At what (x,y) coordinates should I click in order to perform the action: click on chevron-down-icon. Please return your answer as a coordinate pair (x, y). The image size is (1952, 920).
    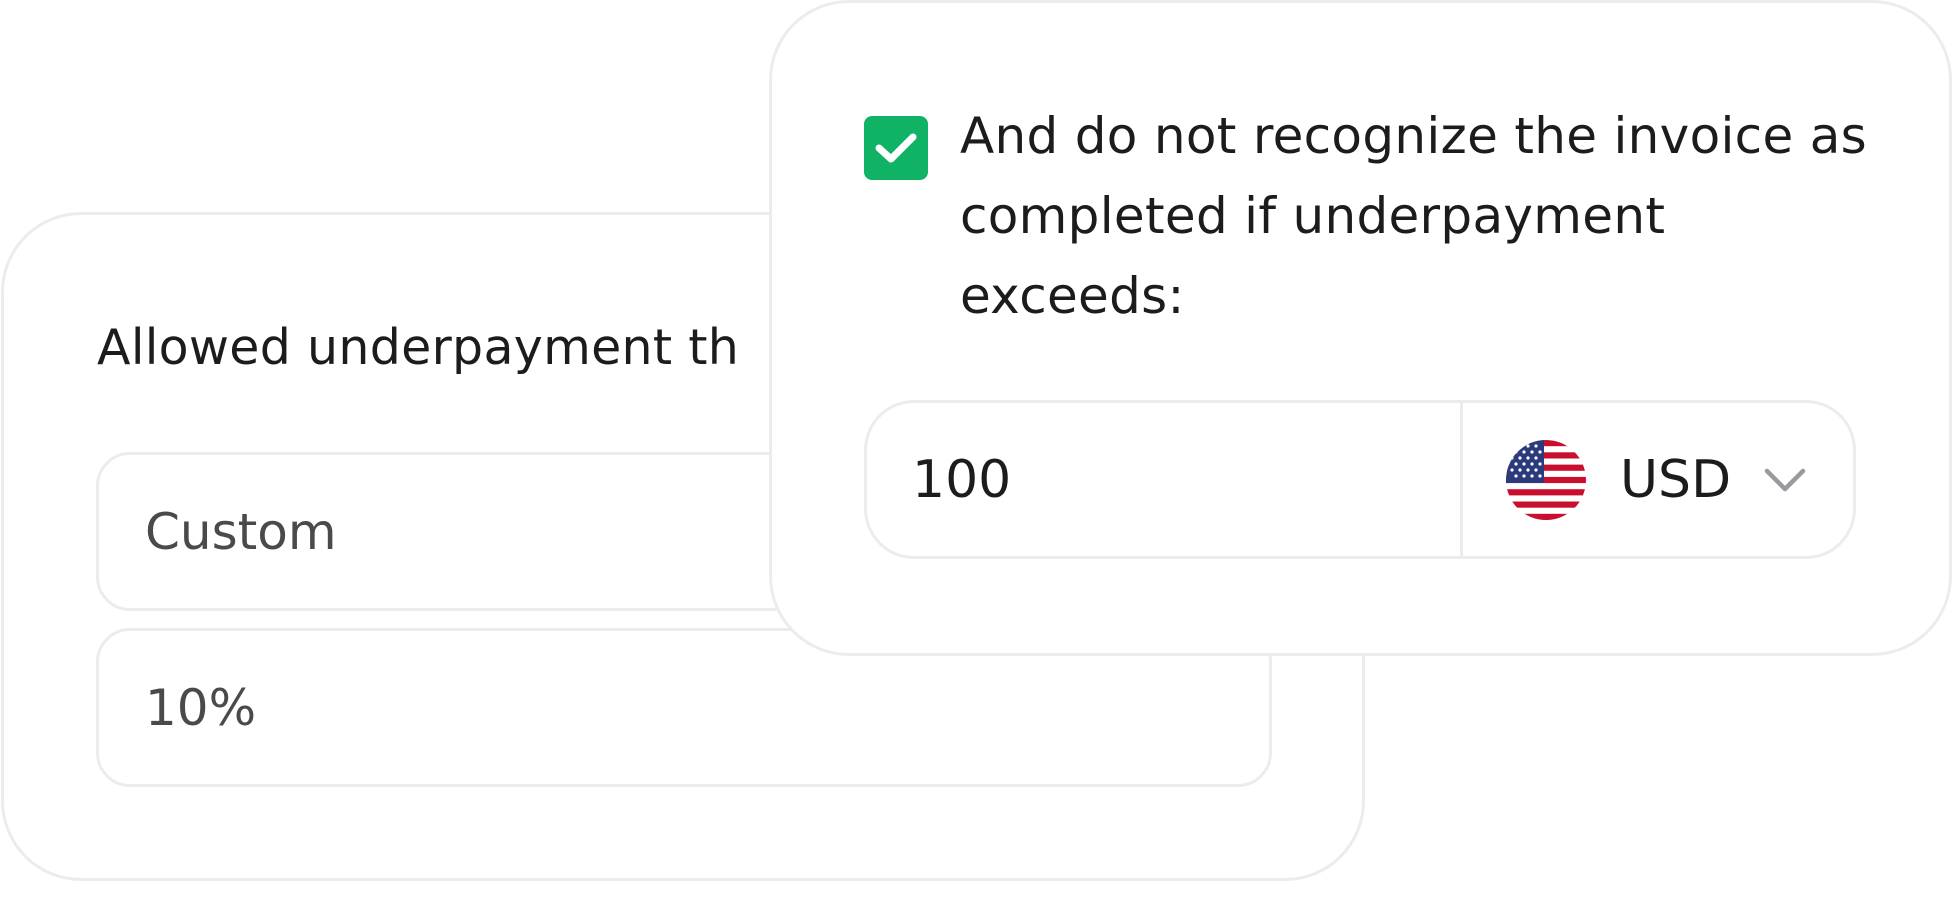
    Looking at the image, I should click on (1785, 479).